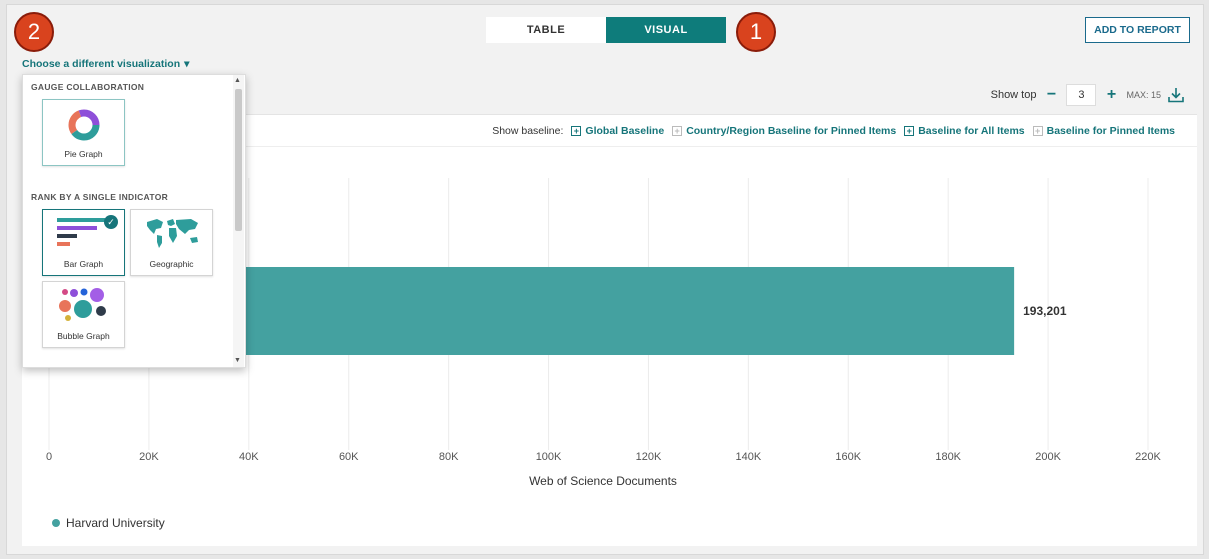  I want to click on show-top-input: 3, so click(1081, 95).